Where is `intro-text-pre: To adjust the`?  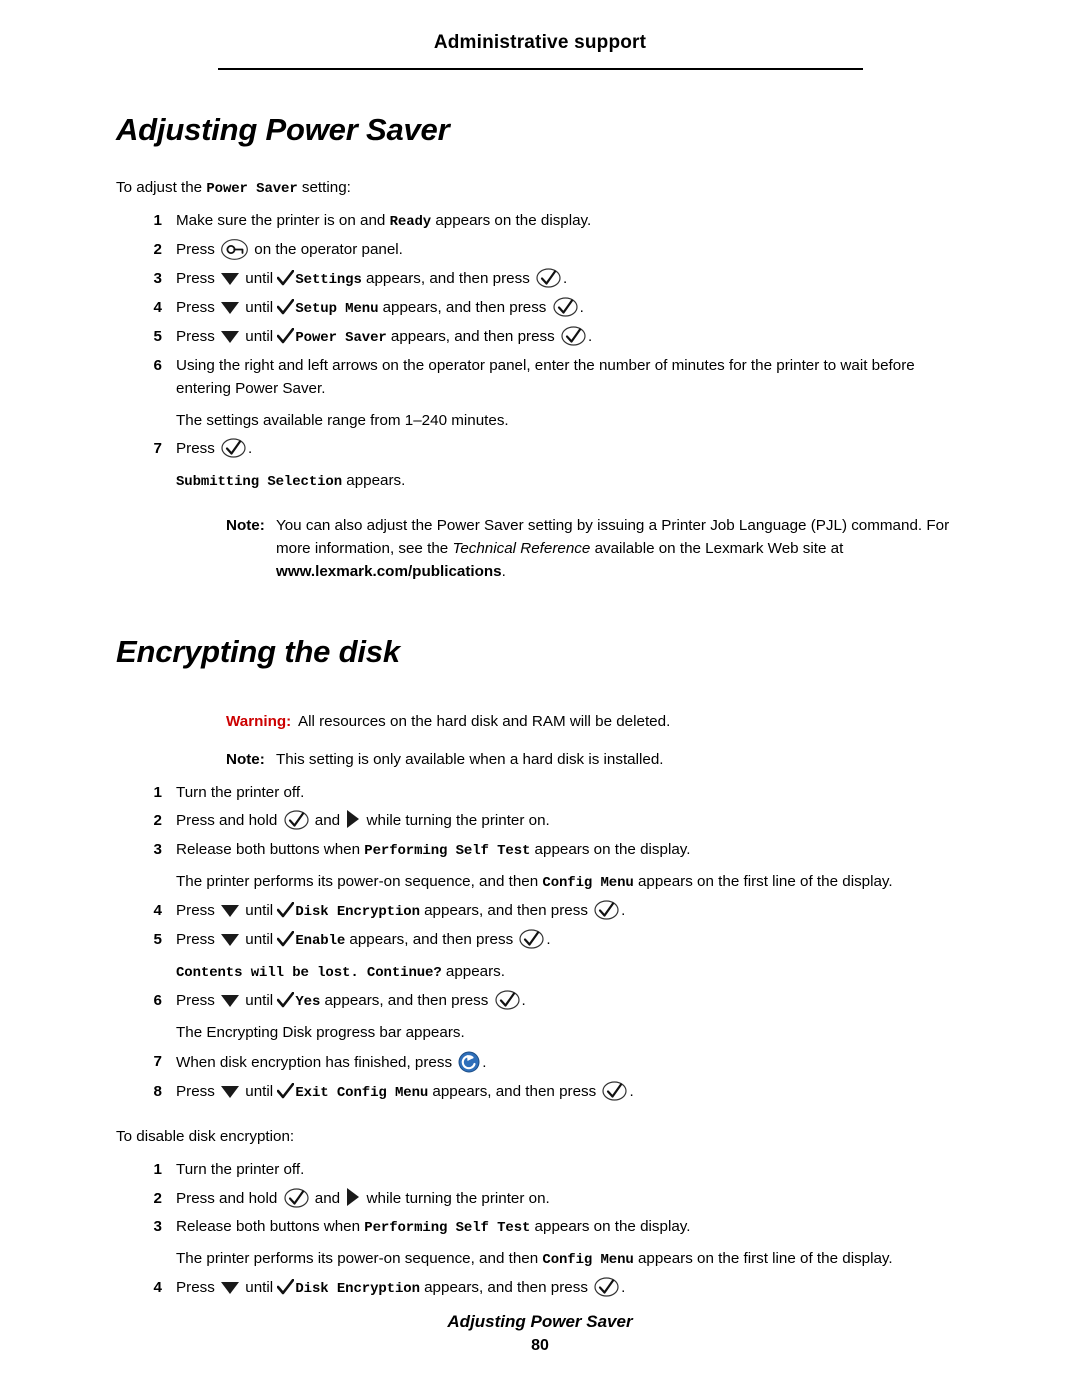
intro-text-pre: To adjust the is located at coordinates (161, 187).